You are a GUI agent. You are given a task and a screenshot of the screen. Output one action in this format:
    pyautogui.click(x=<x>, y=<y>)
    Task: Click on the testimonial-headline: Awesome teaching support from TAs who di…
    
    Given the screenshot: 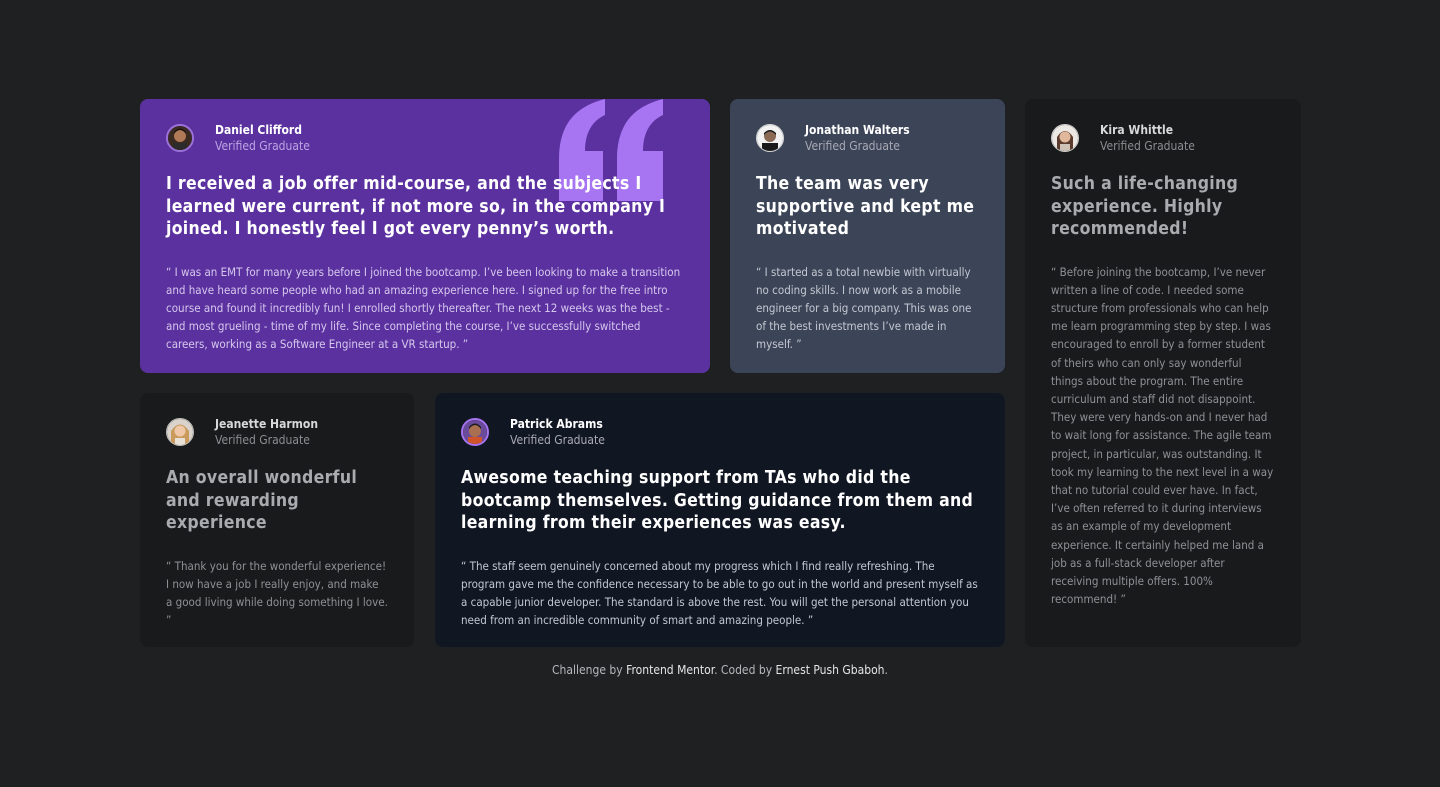 What is the action you would take?
    pyautogui.click(x=717, y=500)
    